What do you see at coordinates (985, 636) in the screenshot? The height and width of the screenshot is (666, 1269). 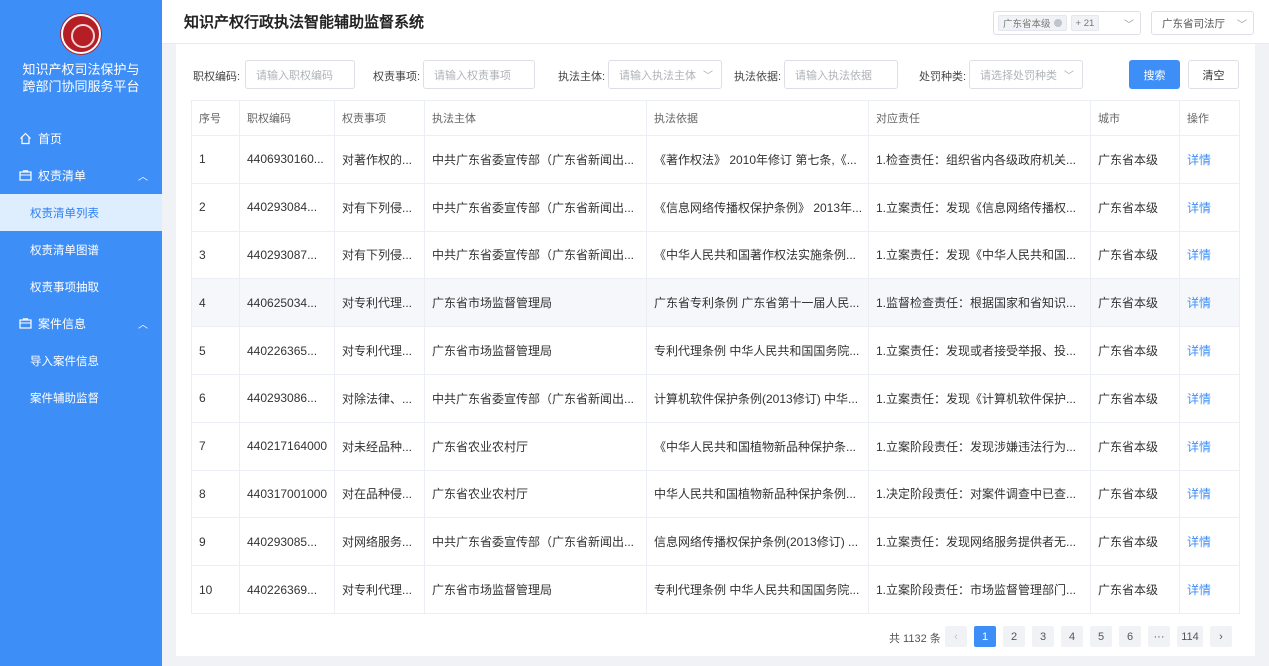 I see `page-button: 1` at bounding box center [985, 636].